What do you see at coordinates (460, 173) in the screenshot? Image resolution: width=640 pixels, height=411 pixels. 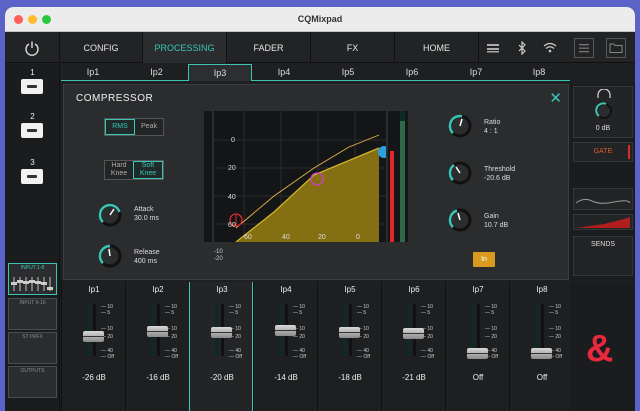 I see `threshold-knob` at bounding box center [460, 173].